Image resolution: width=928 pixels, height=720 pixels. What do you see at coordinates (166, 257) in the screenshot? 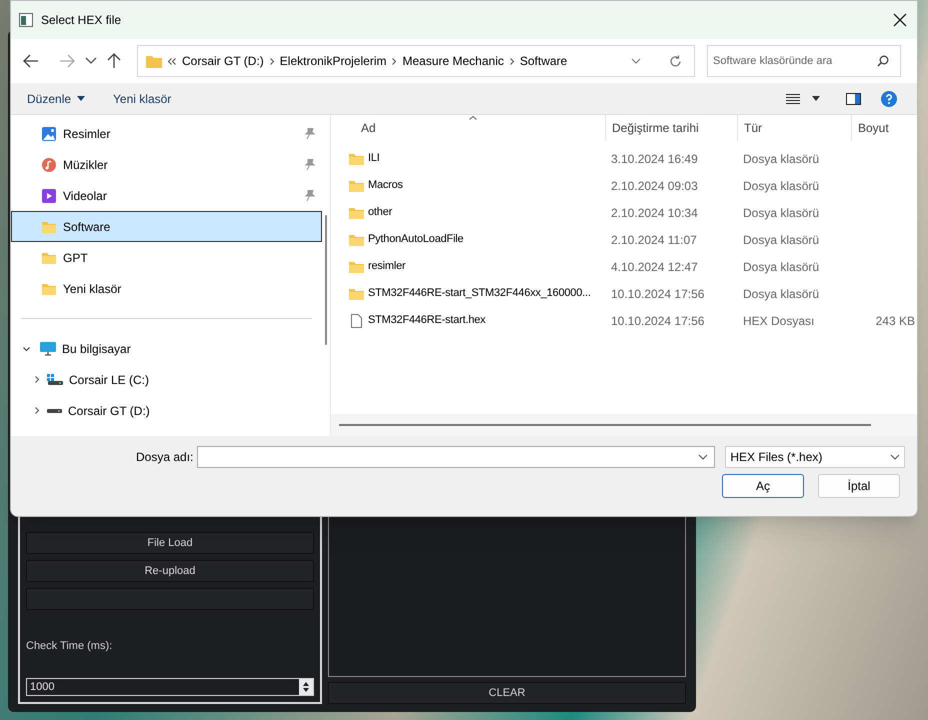
I see `sidebar-item: GPT` at bounding box center [166, 257].